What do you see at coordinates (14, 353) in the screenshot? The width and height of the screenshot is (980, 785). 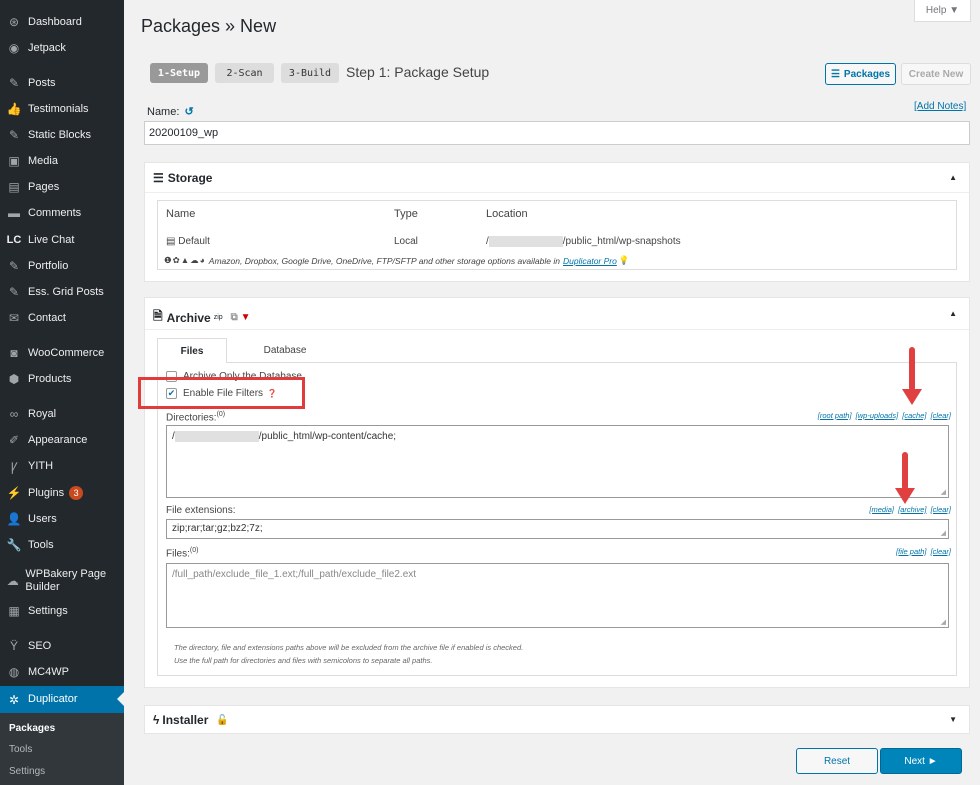 I see `woocommerce-icon: ◙` at bounding box center [14, 353].